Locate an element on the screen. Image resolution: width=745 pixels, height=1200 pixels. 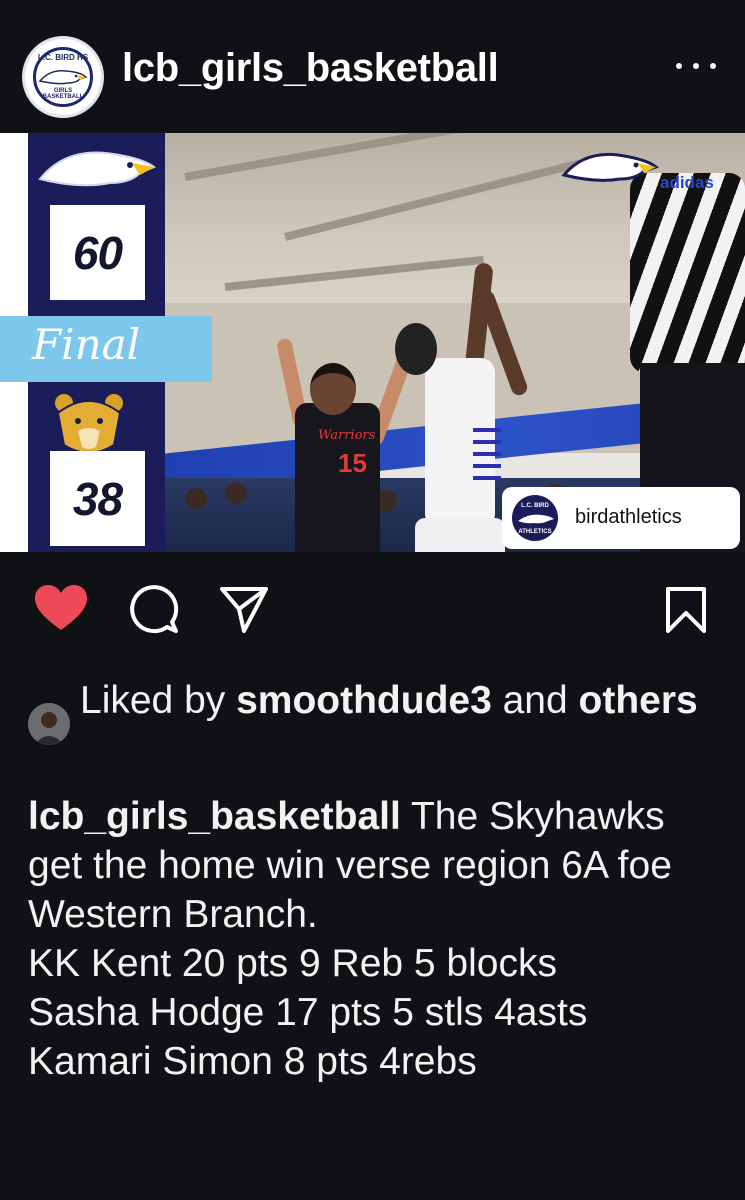
likes-middle: and is located at coordinates (535, 700).